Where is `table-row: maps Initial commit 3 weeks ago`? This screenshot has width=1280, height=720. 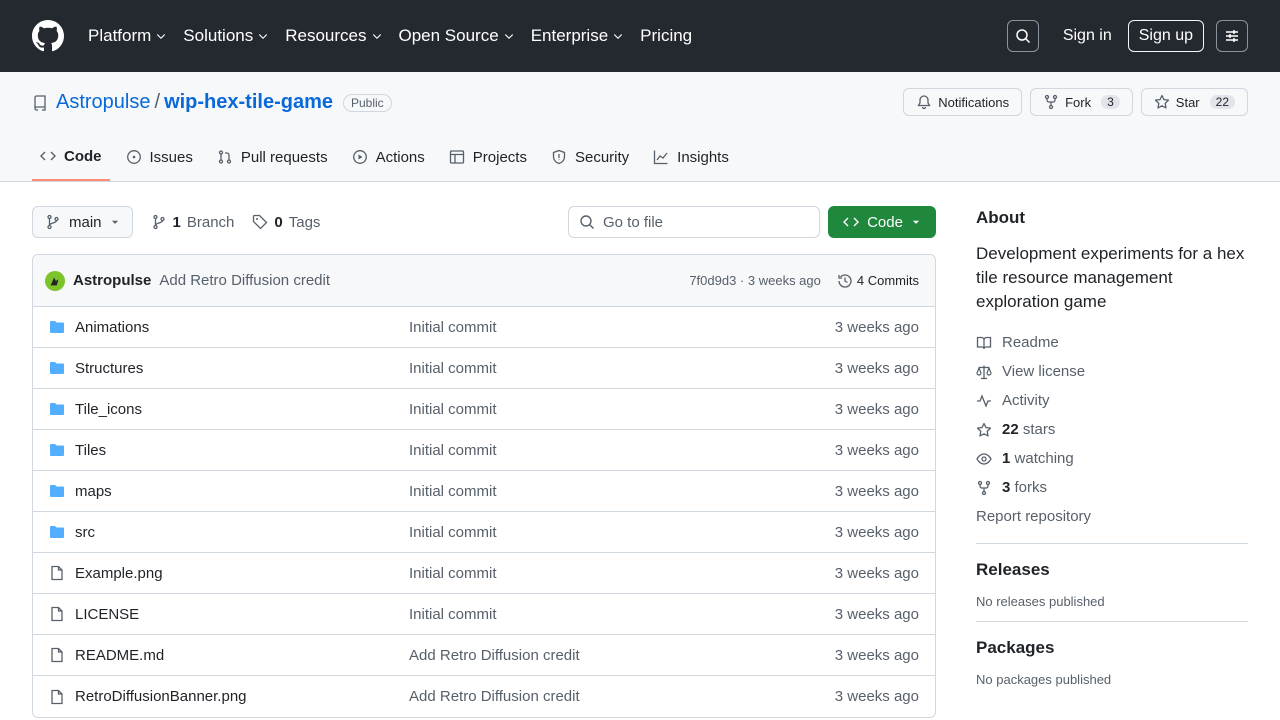
table-row: maps Initial commit 3 weeks ago is located at coordinates (484, 491).